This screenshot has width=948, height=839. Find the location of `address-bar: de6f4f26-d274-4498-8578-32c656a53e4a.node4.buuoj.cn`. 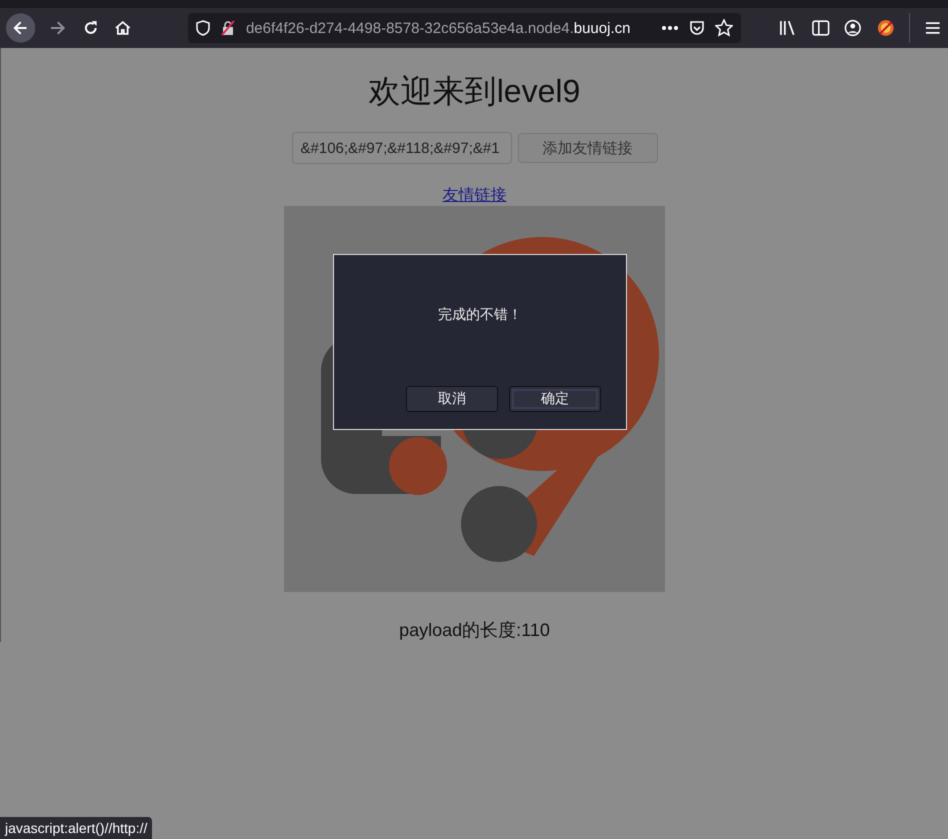

address-bar: de6f4f26-d274-4498-8578-32c656a53e4a.node4.buuoj.cn is located at coordinates (465, 28).